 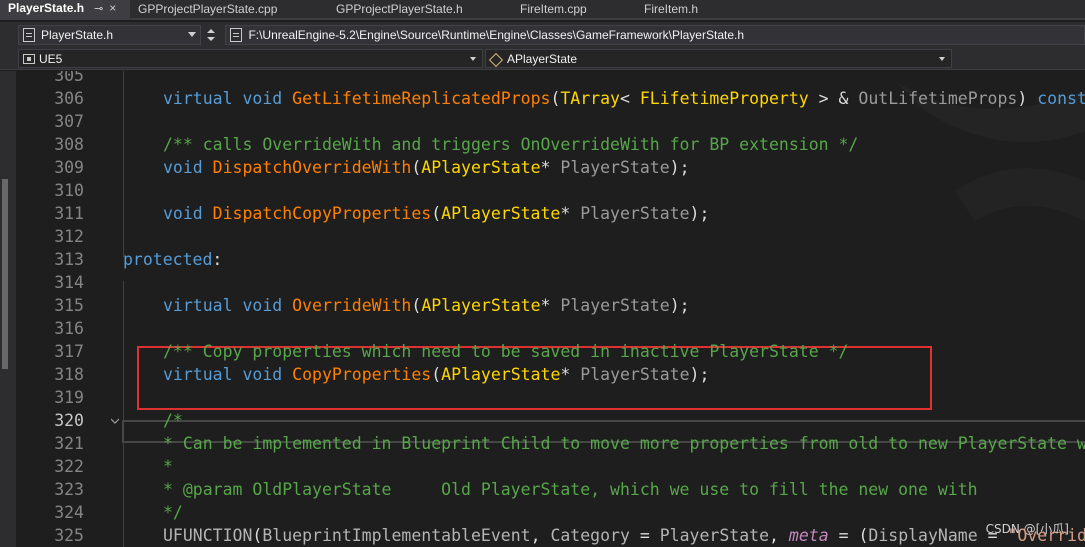 What do you see at coordinates (718, 58) in the screenshot?
I see `scope-dropdown: APlayerState` at bounding box center [718, 58].